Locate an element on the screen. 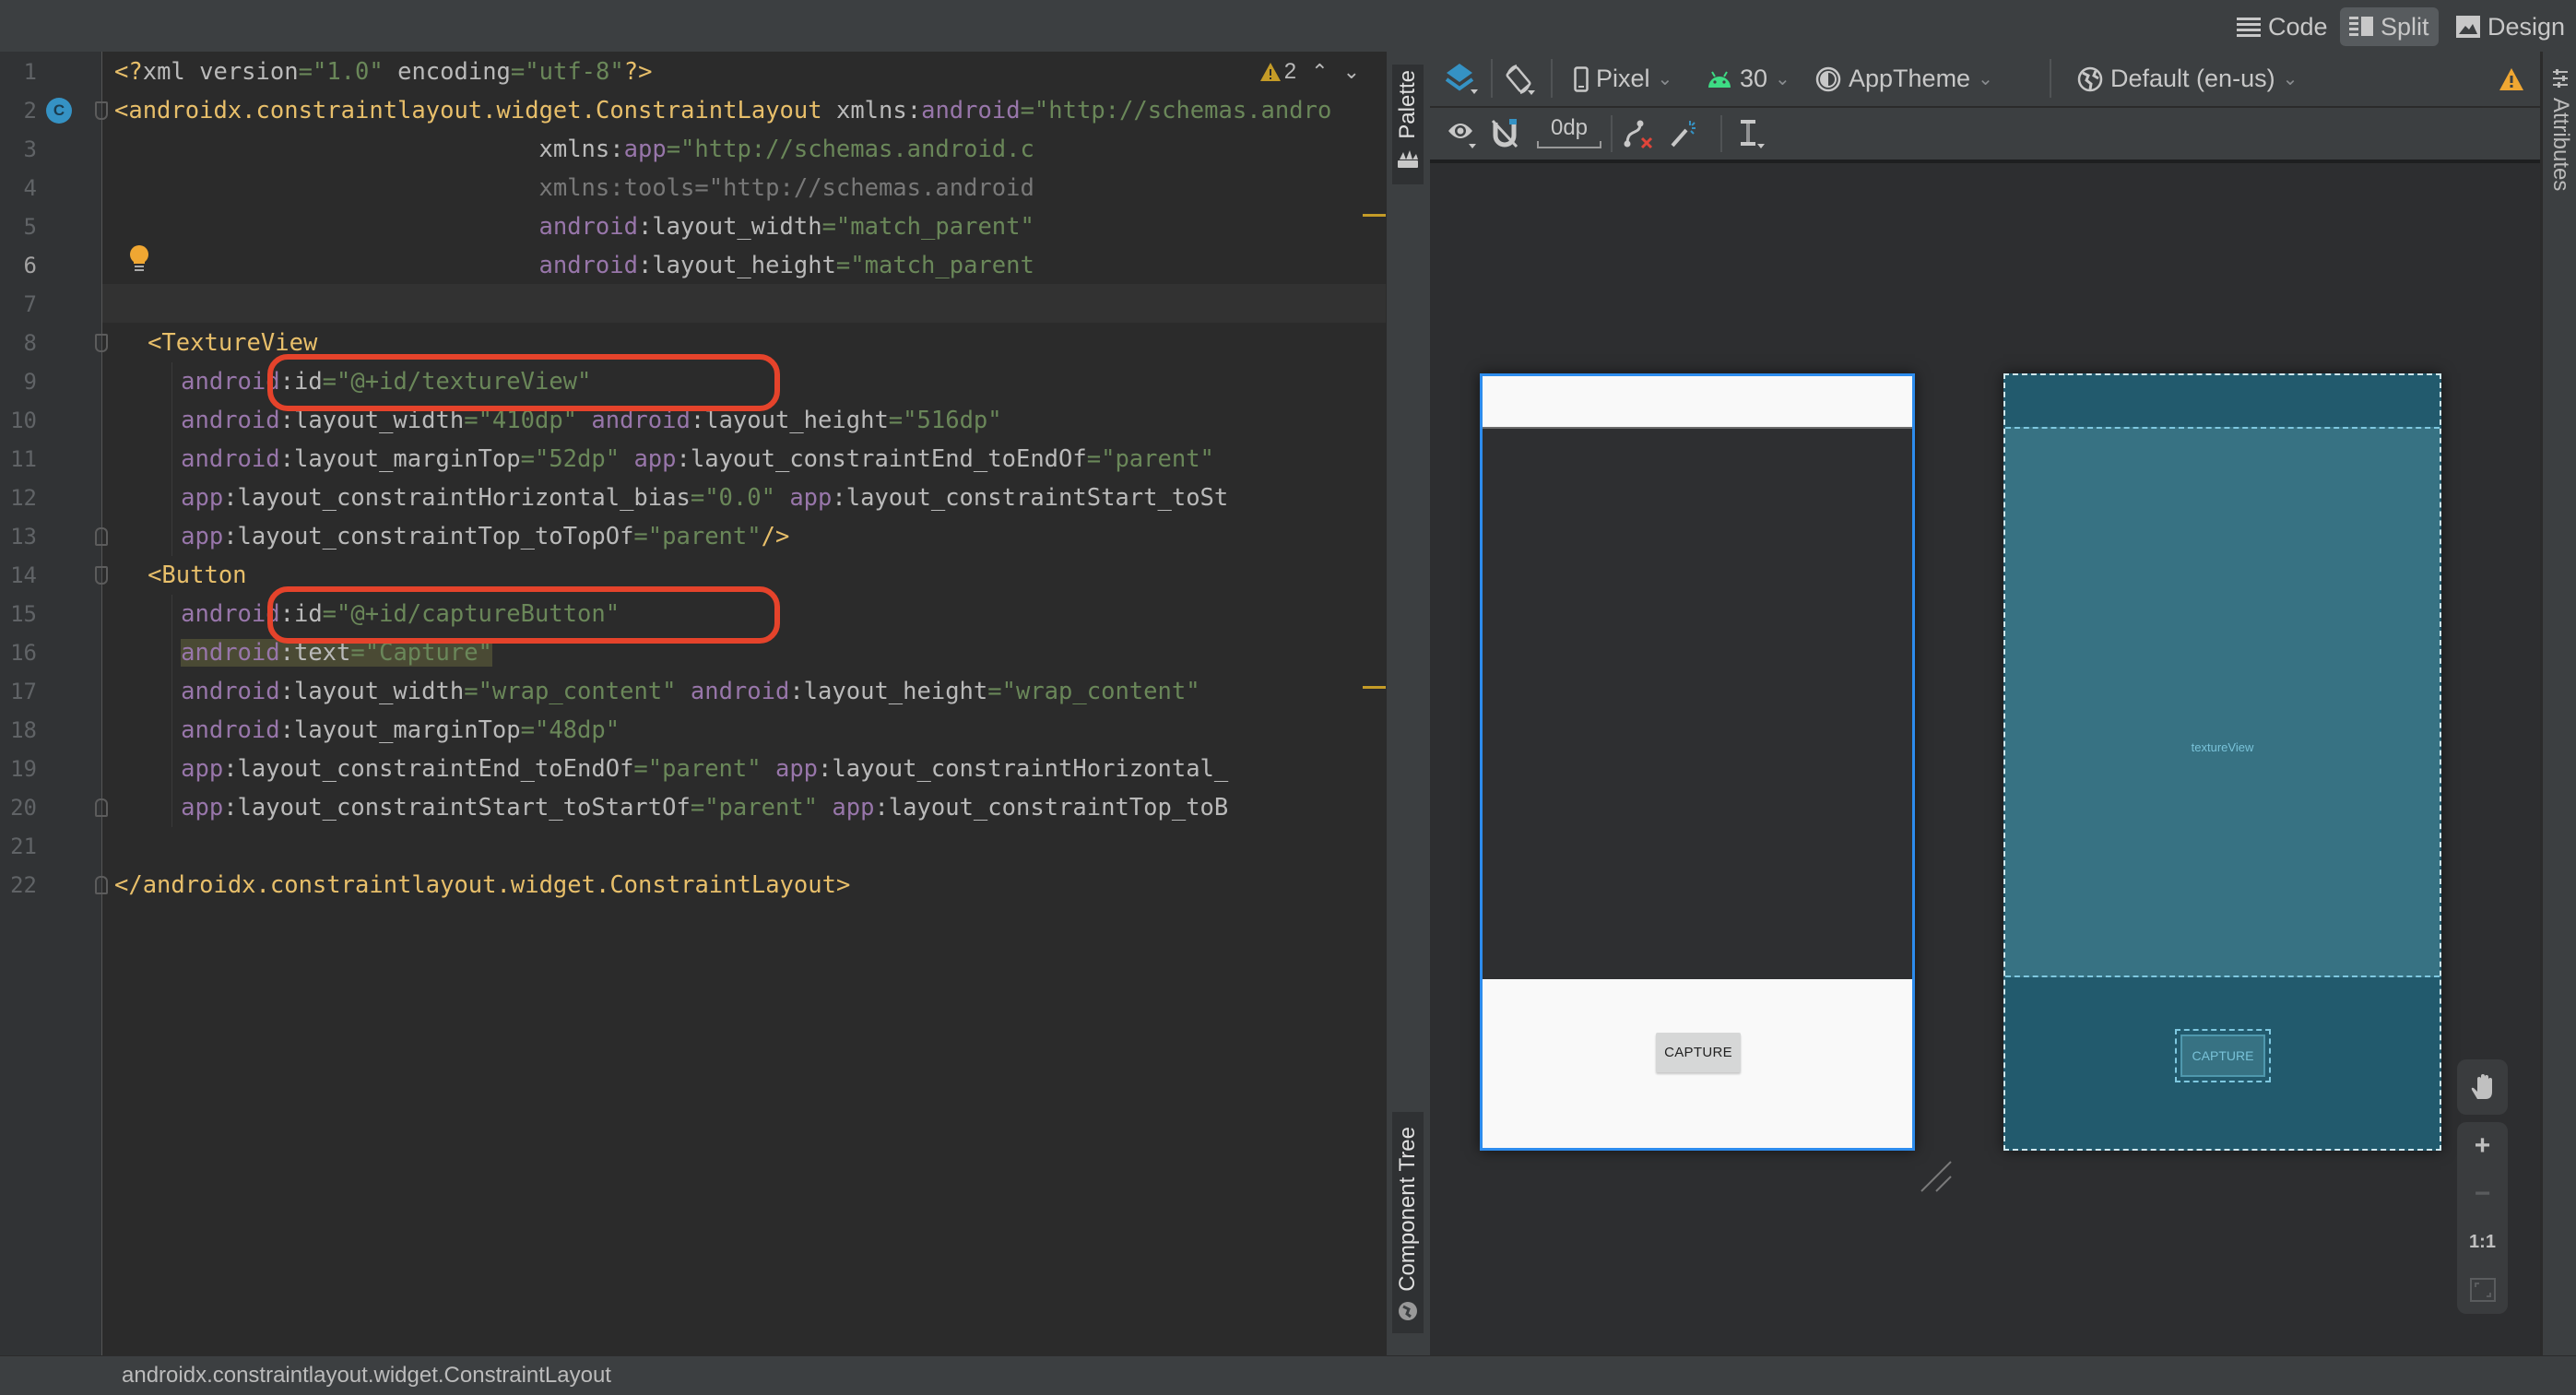 The width and height of the screenshot is (2576, 1395). line-number: 10 is located at coordinates (18, 420).